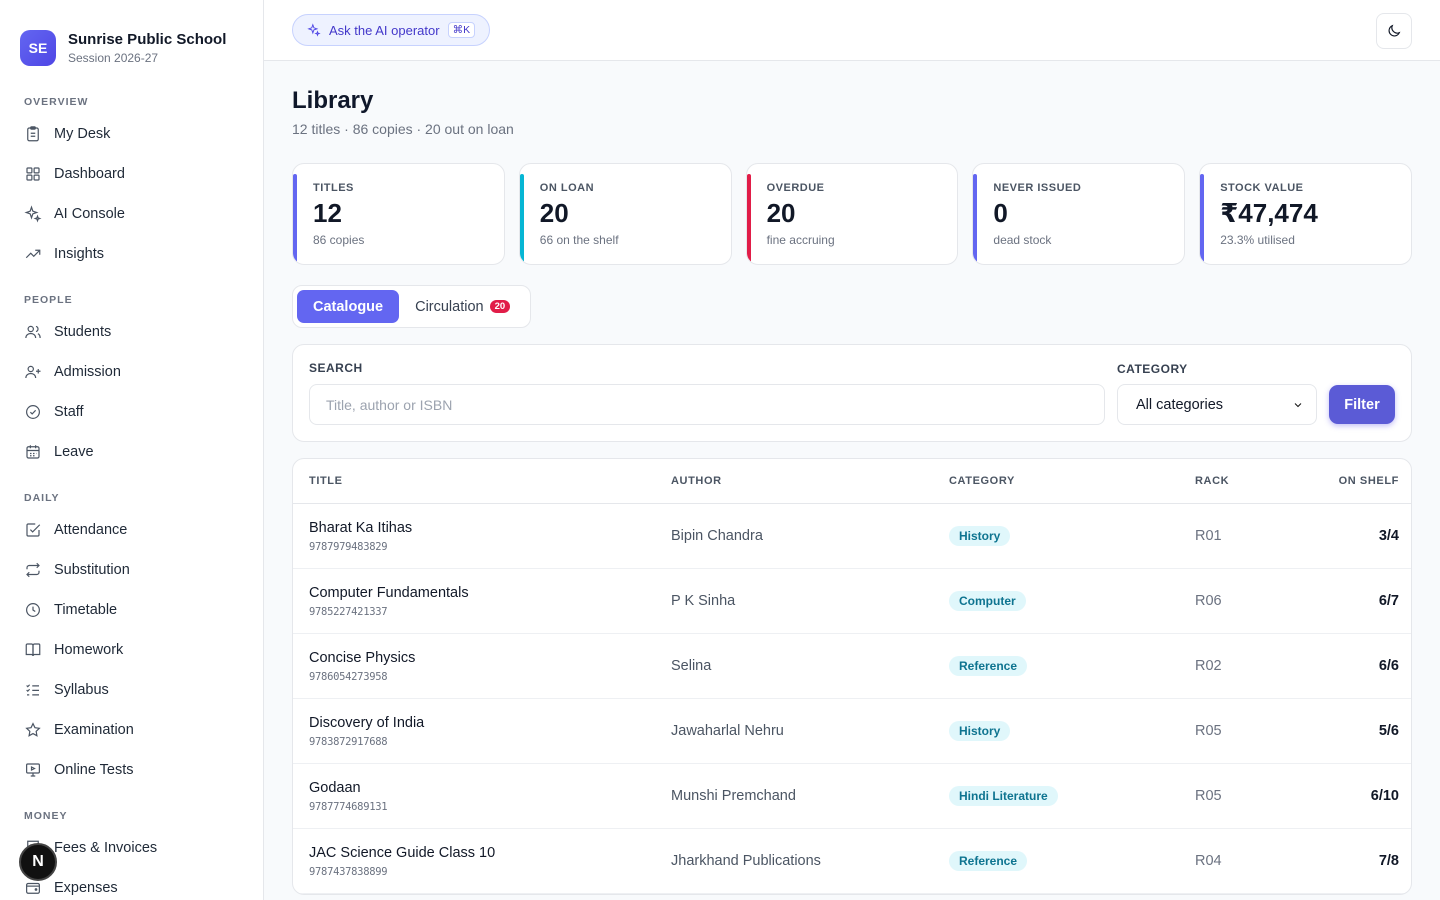  Describe the element at coordinates (131, 690) in the screenshot. I see `sidebar-item-syllabus: Syllabus` at that location.